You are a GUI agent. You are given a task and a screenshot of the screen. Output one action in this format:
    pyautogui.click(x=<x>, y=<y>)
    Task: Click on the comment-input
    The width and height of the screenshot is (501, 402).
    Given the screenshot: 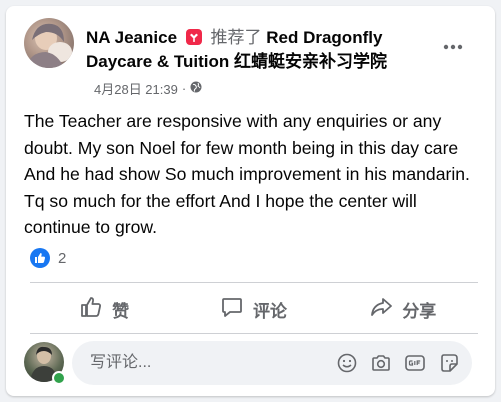 What is the action you would take?
    pyautogui.click(x=212, y=363)
    